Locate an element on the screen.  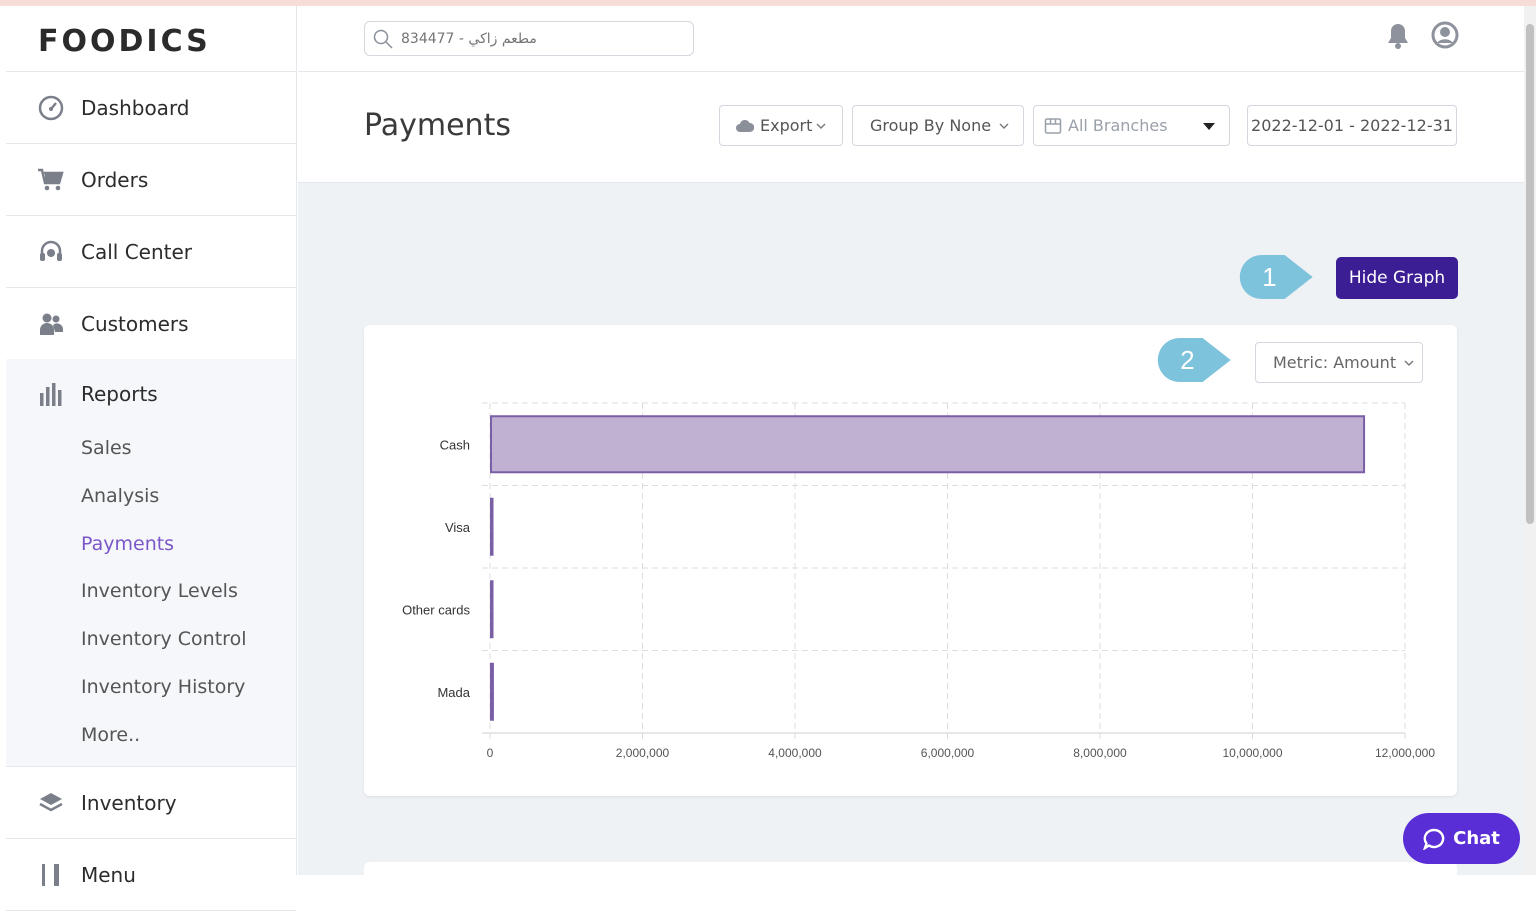
callout-bubble-1: 1 is located at coordinates (1276, 277).